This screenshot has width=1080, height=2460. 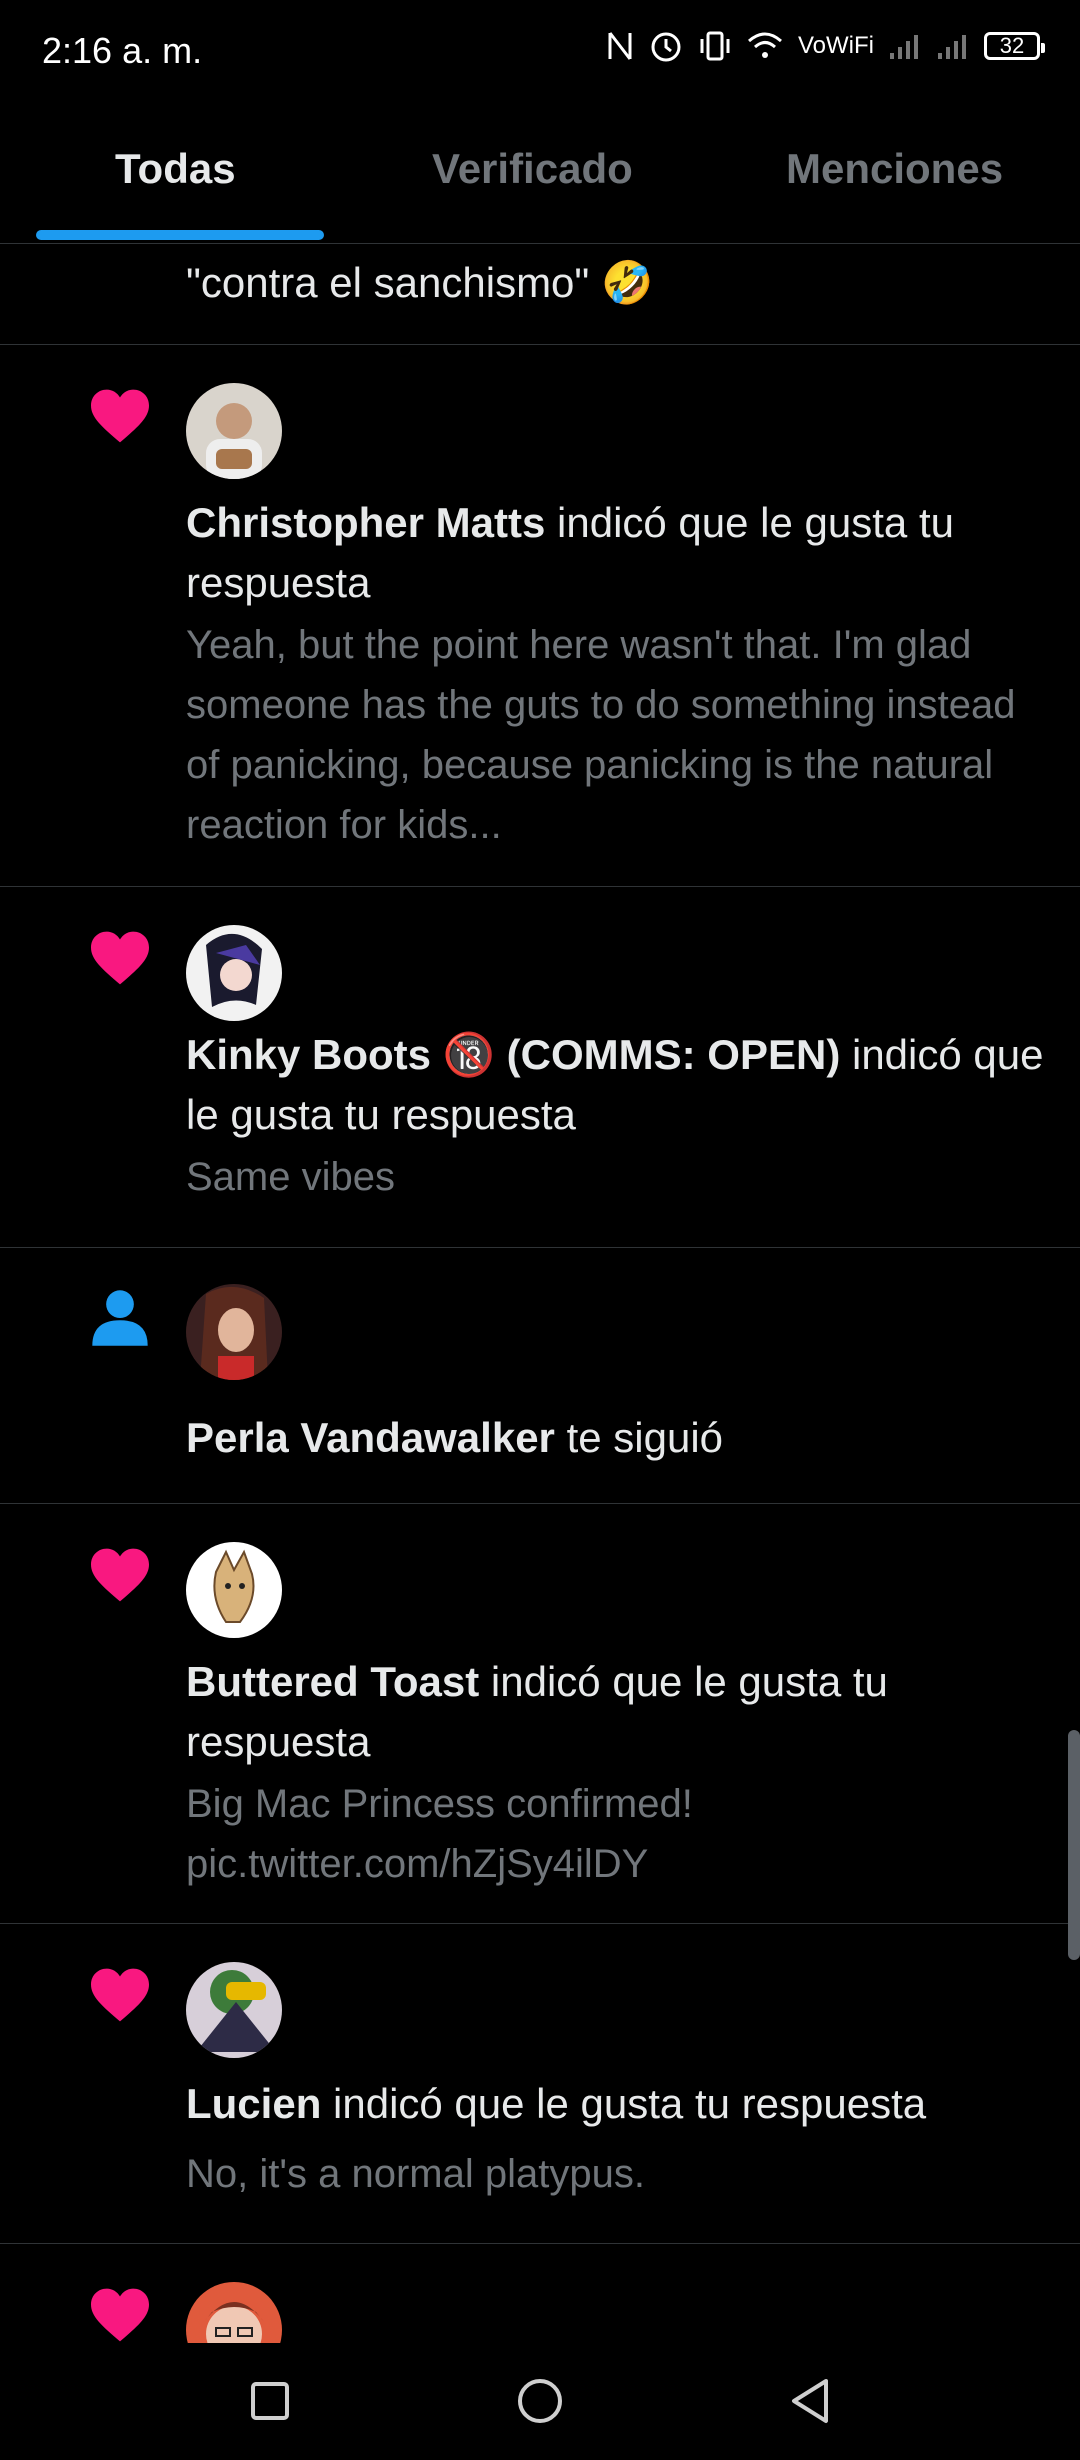 I want to click on status-time: 2:16 a. m., so click(x=122, y=50).